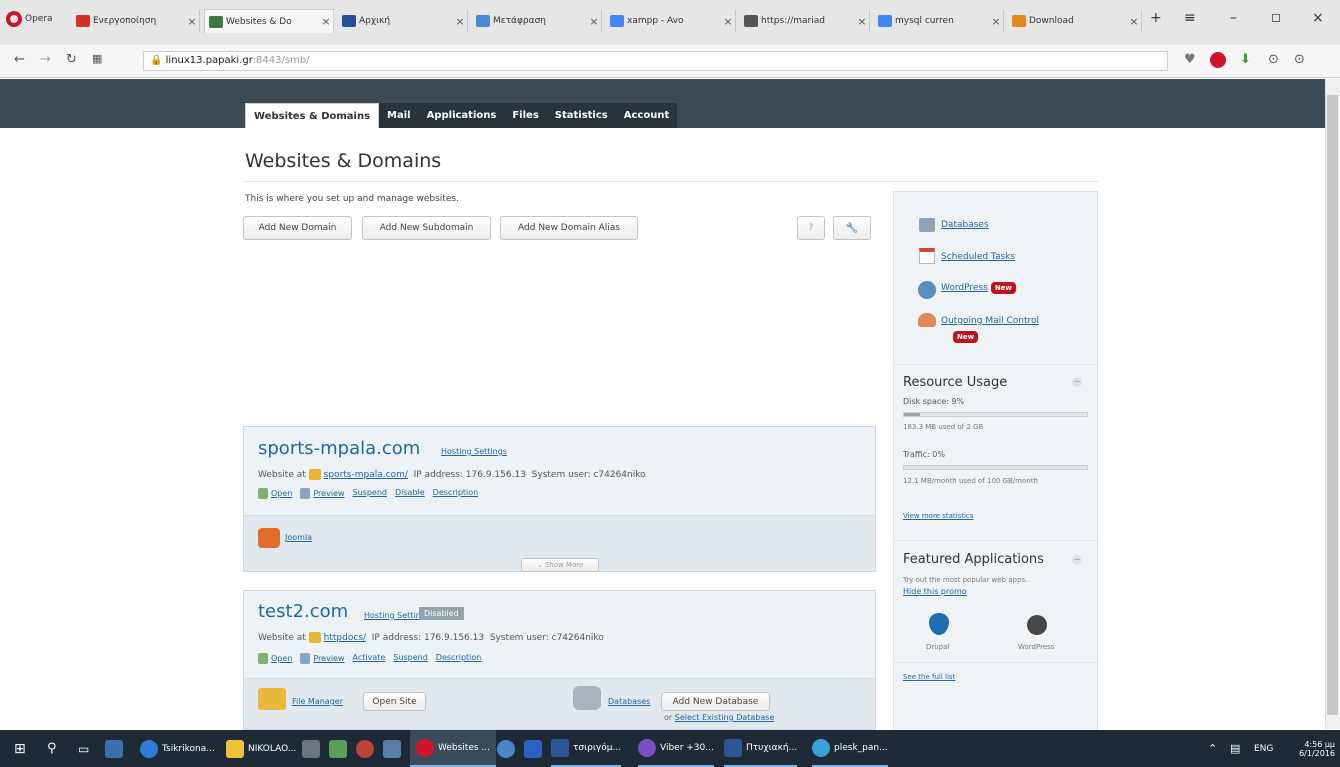  Describe the element at coordinates (1156, 18) in the screenshot. I see `new-tab-button: +` at that location.